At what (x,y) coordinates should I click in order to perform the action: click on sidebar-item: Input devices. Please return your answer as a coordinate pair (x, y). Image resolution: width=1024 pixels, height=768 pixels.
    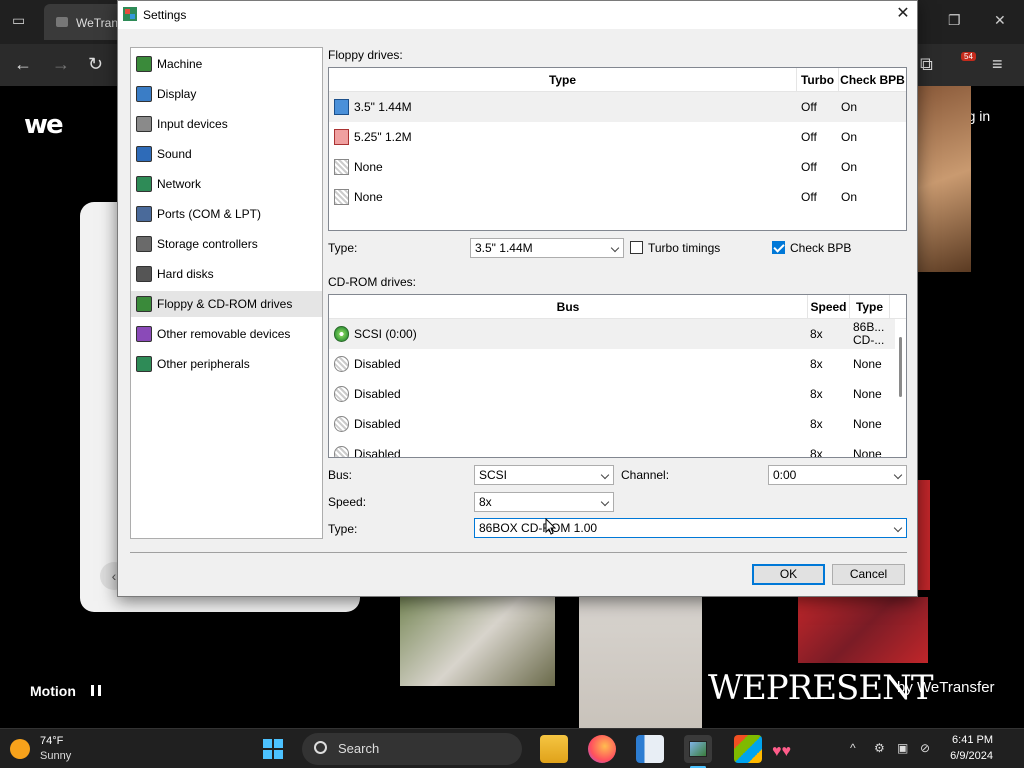
    Looking at the image, I should click on (226, 124).